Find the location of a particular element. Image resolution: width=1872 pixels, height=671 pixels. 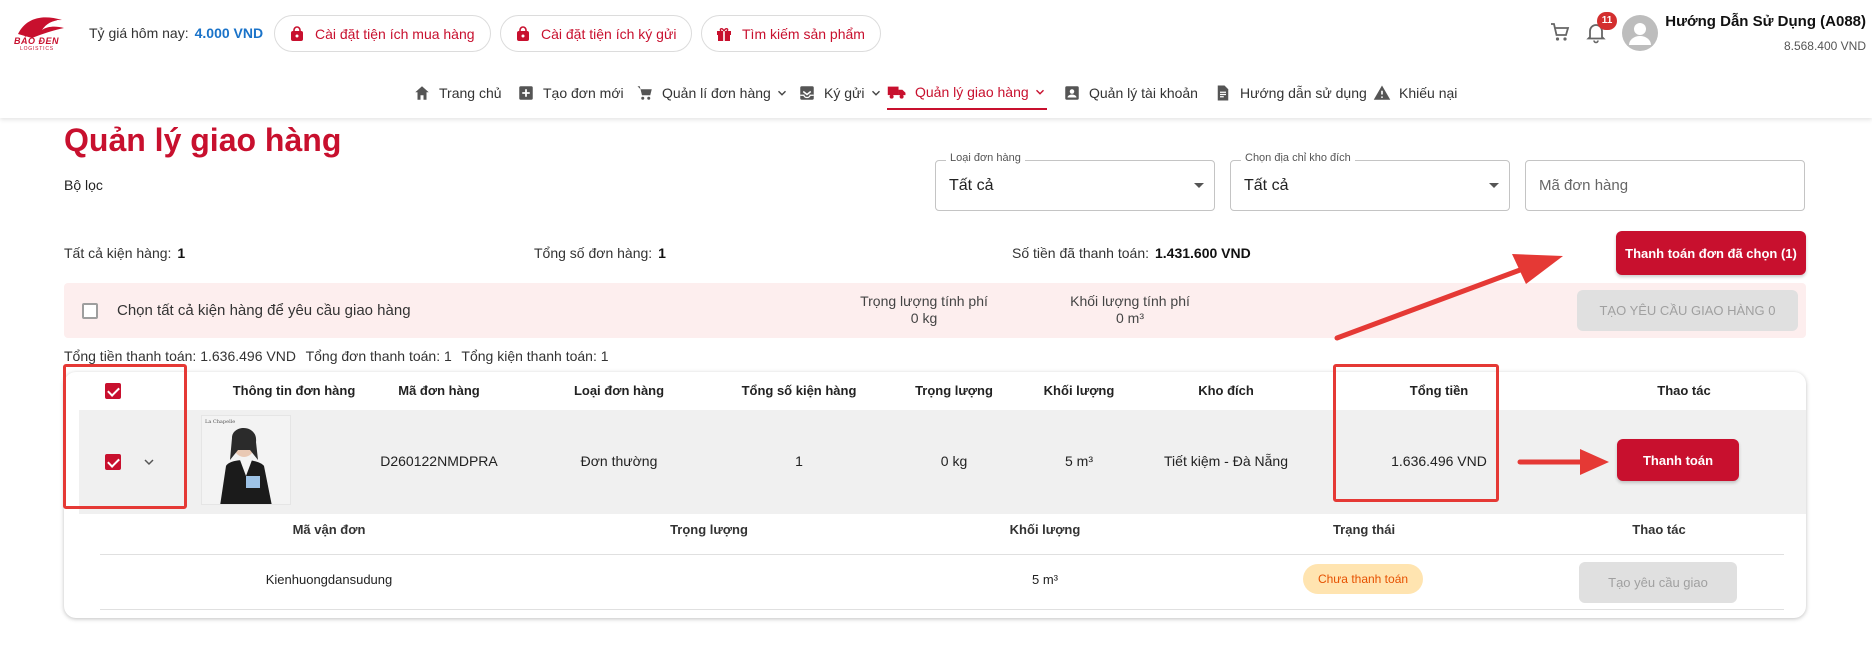

annotation-arrows is located at coordinates (1471, 364).